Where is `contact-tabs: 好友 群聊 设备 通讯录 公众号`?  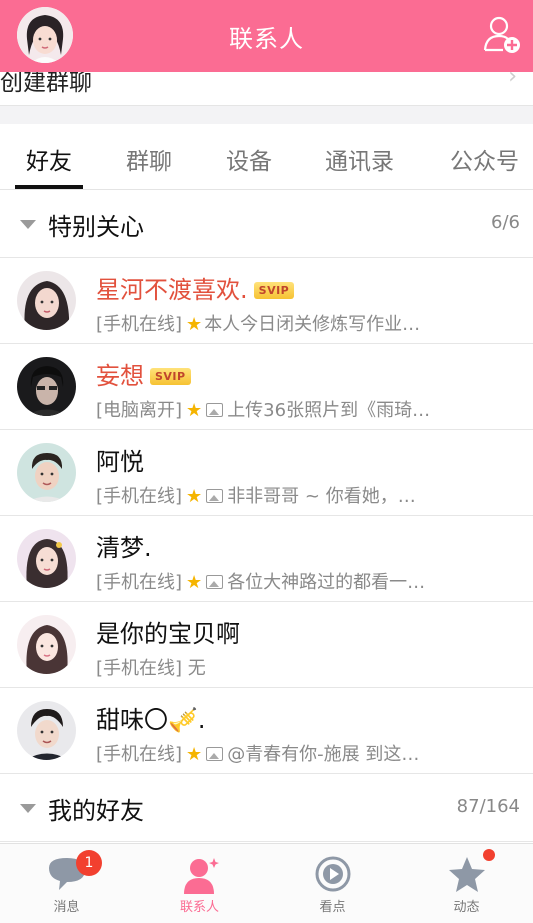 contact-tabs: 好友 群聊 设备 通讯录 公众号 is located at coordinates (266, 157).